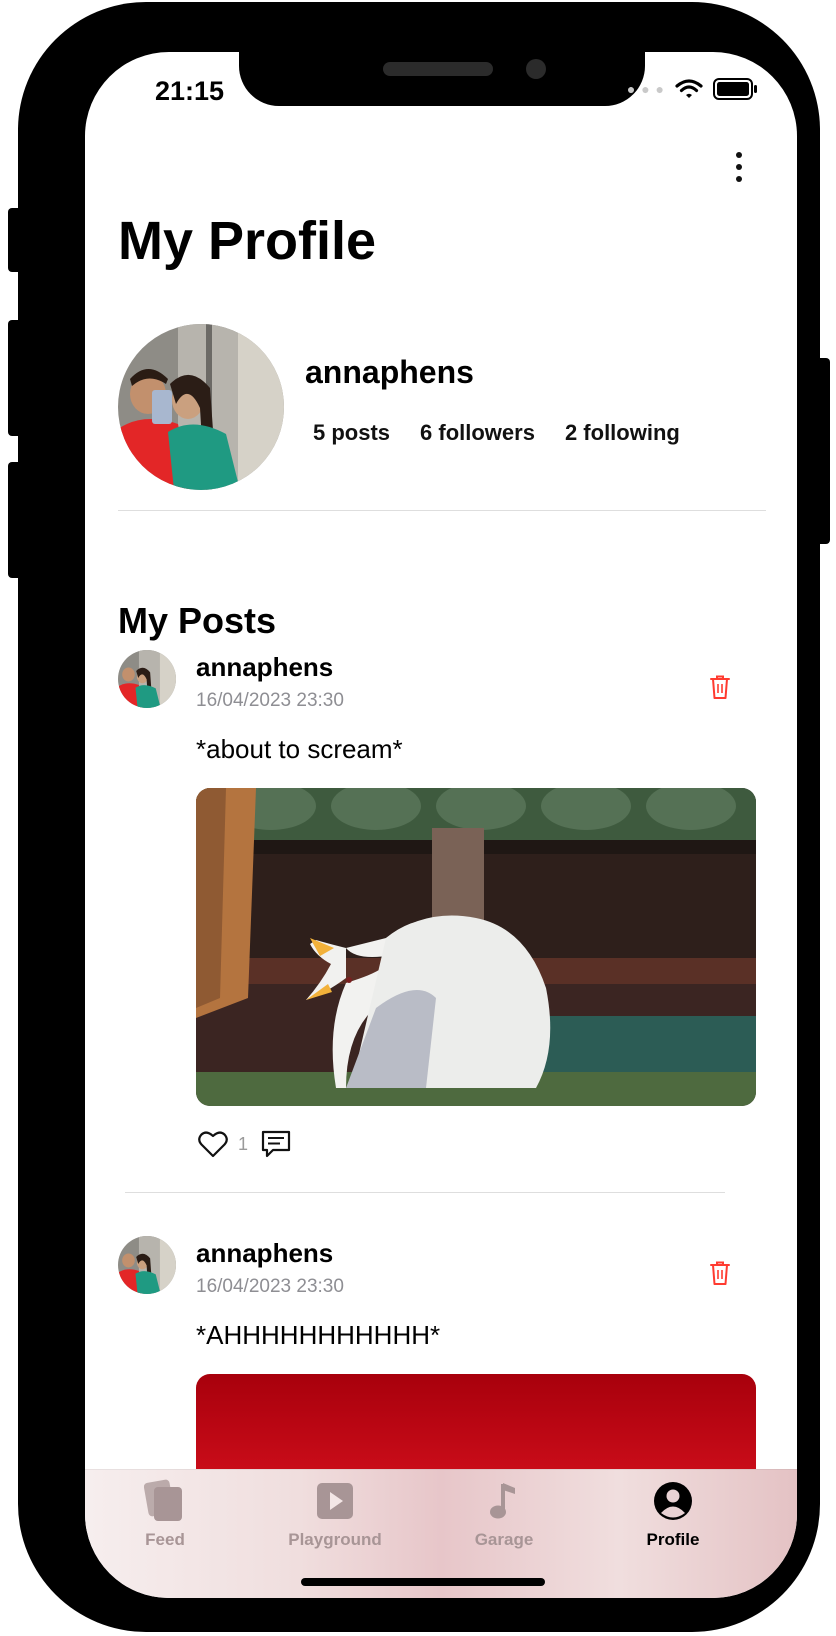  I want to click on profile-stats: 5 posts 6 followers 2 following, so click(496, 433).